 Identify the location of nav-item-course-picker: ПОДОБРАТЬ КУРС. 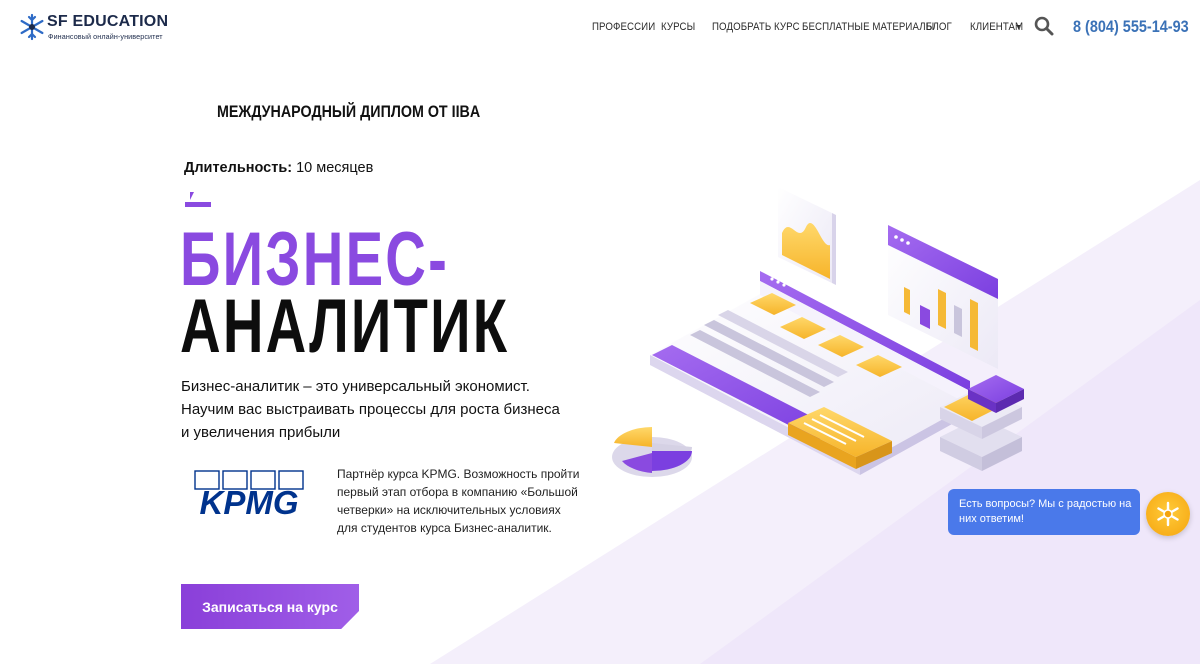
(756, 27).